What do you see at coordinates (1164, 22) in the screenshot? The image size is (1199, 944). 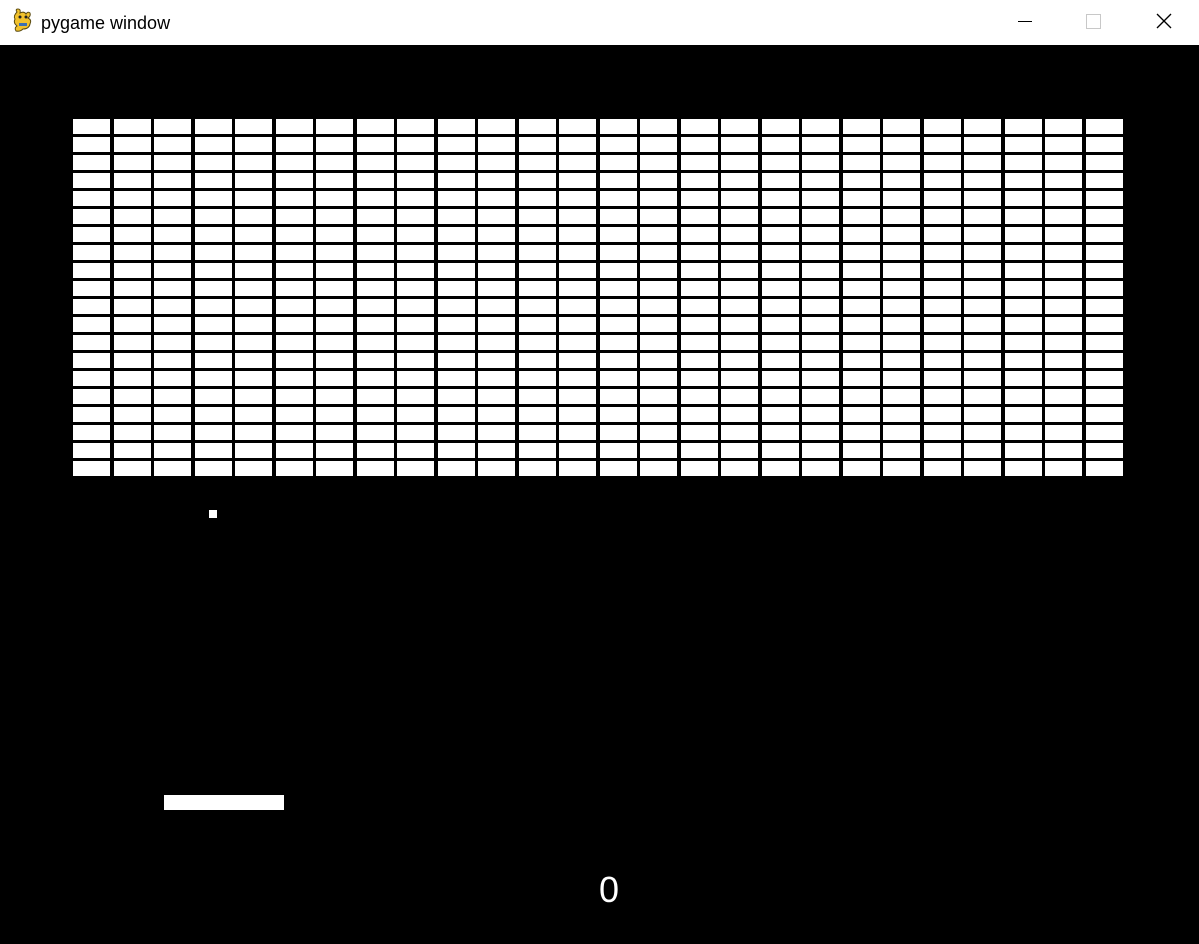 I see `close-button` at bounding box center [1164, 22].